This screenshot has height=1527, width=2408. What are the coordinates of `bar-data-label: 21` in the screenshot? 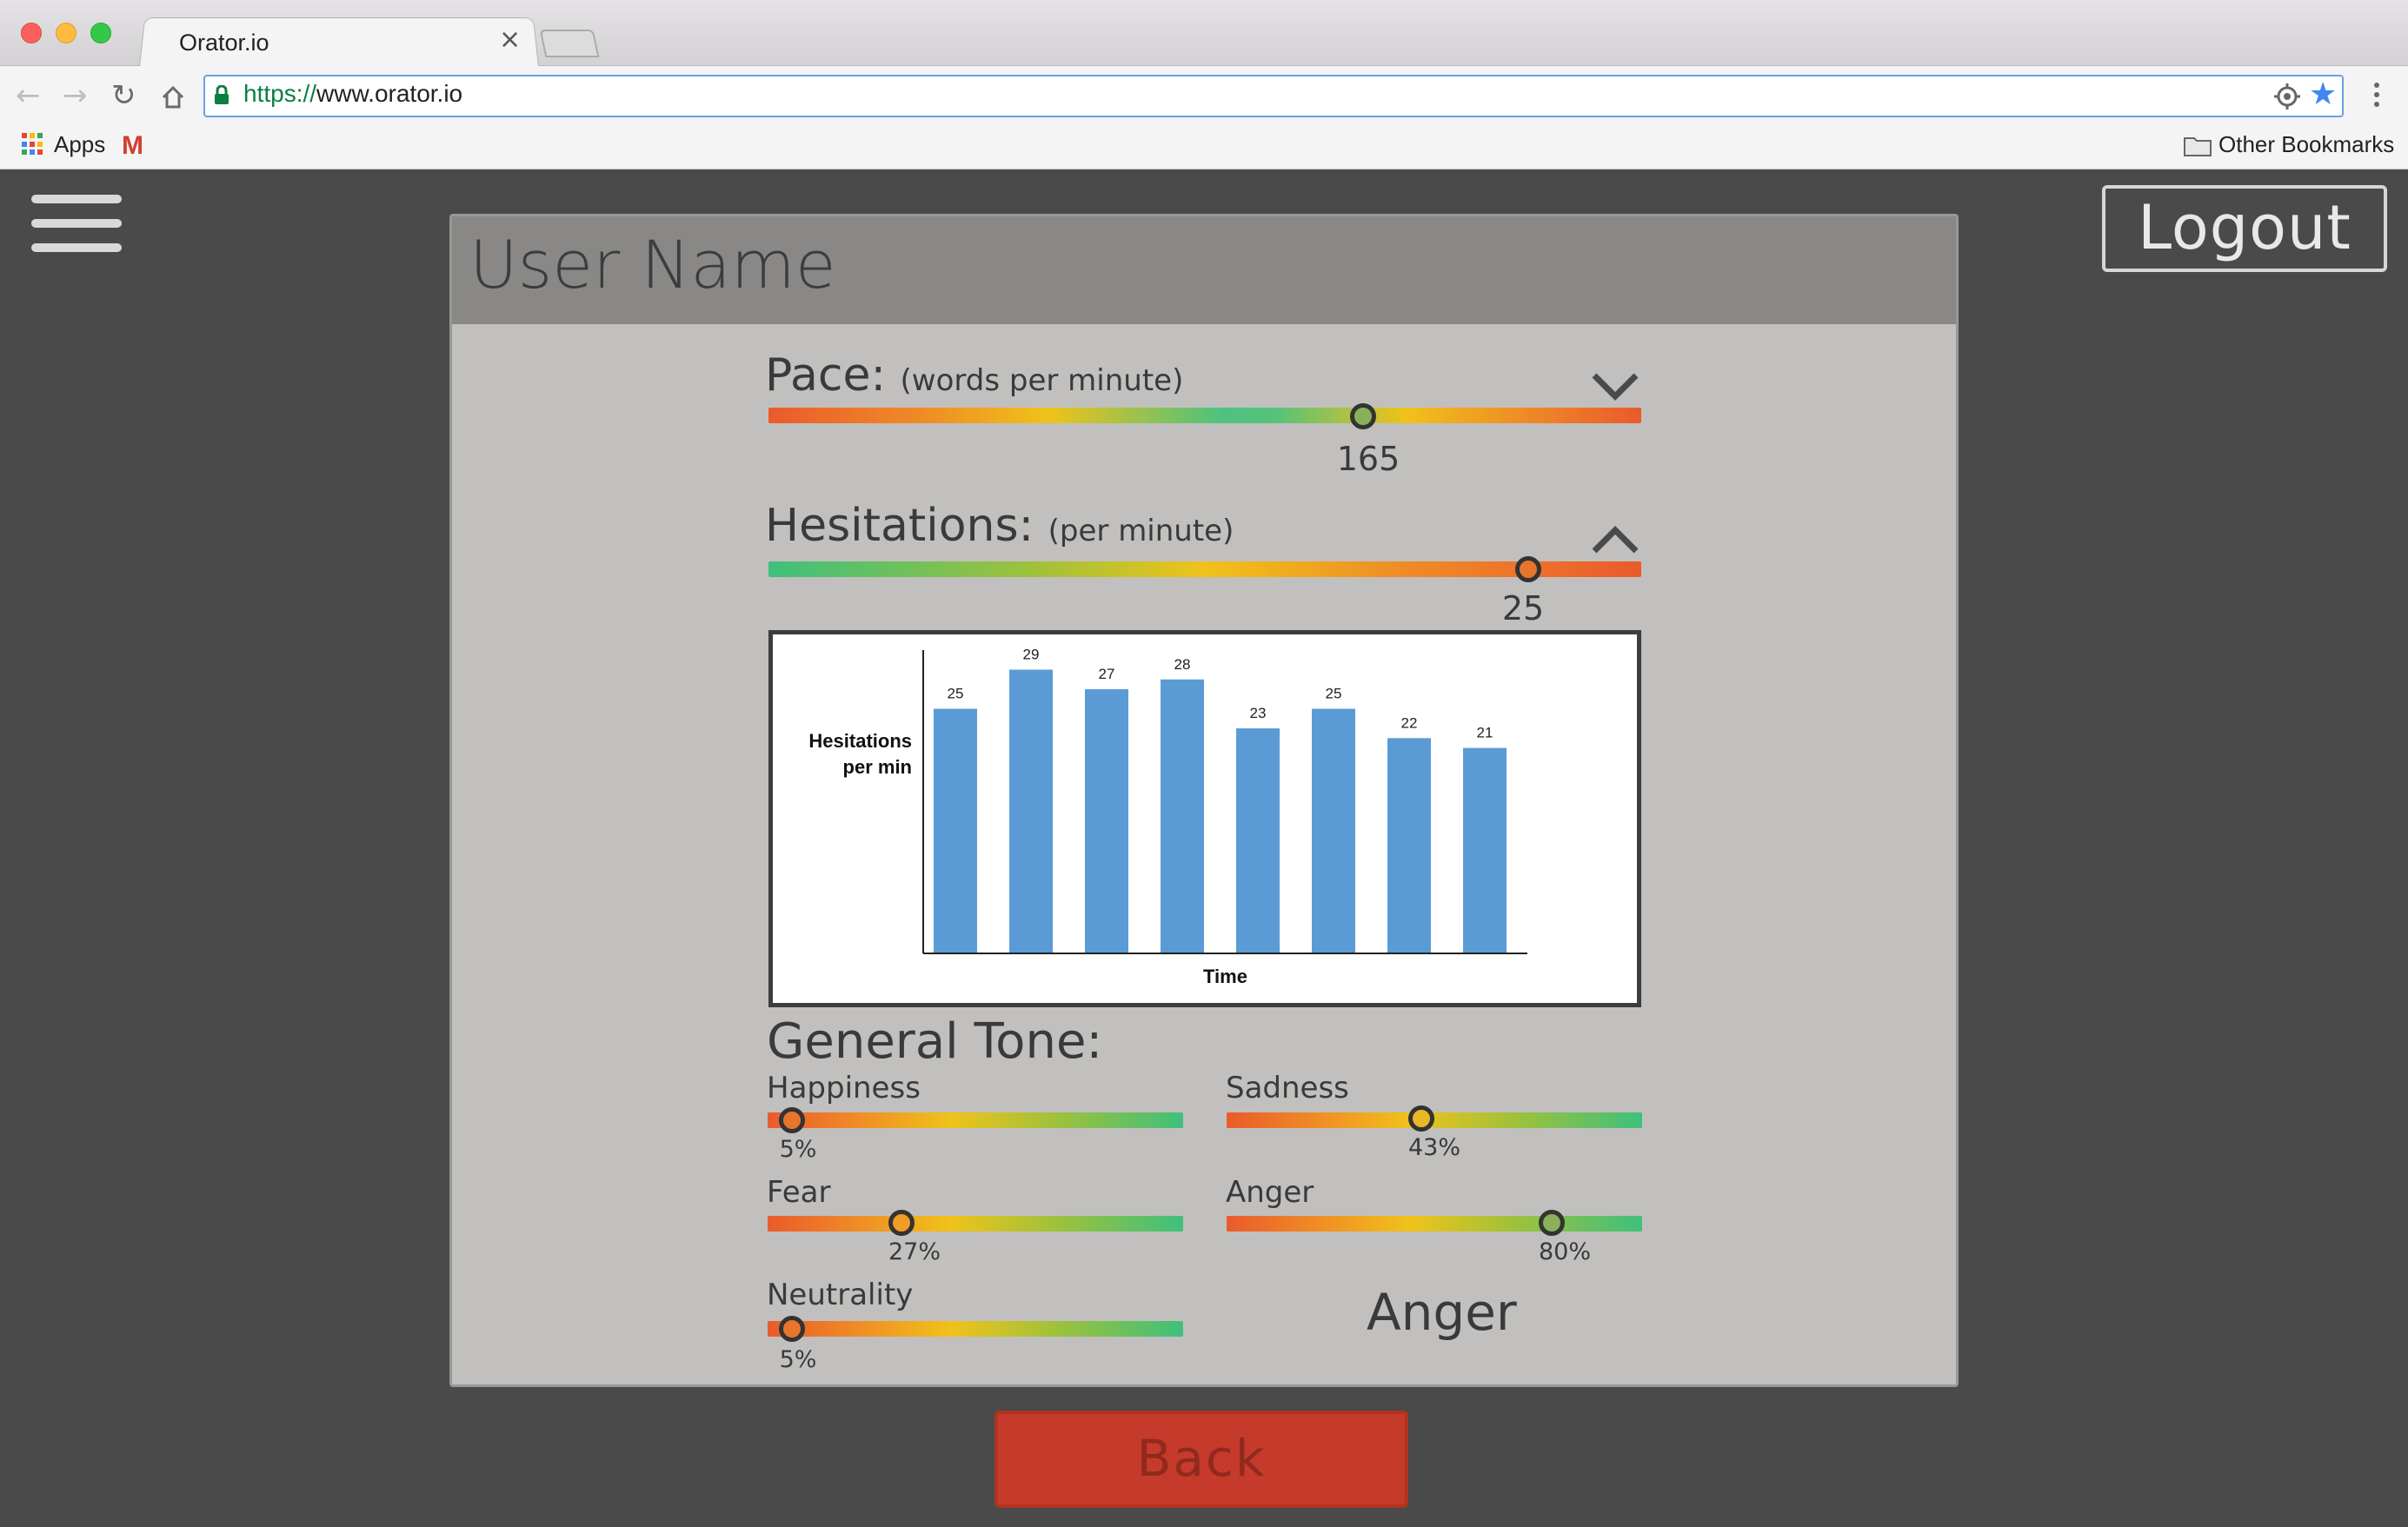 It's located at (1485, 733).